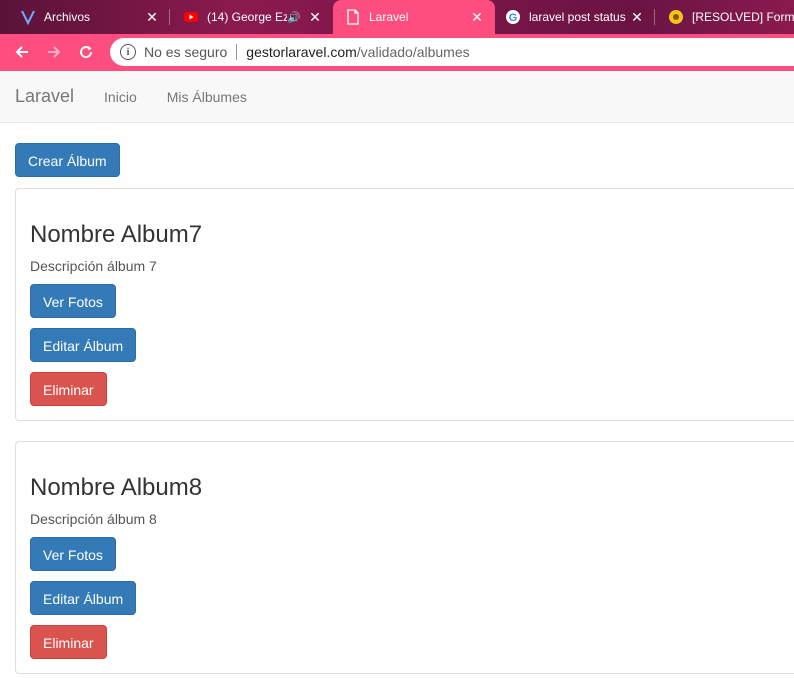 The height and width of the screenshot is (678, 794). I want to click on site-navbar: Laravel Inicio Mis Álbumes, so click(397, 97).